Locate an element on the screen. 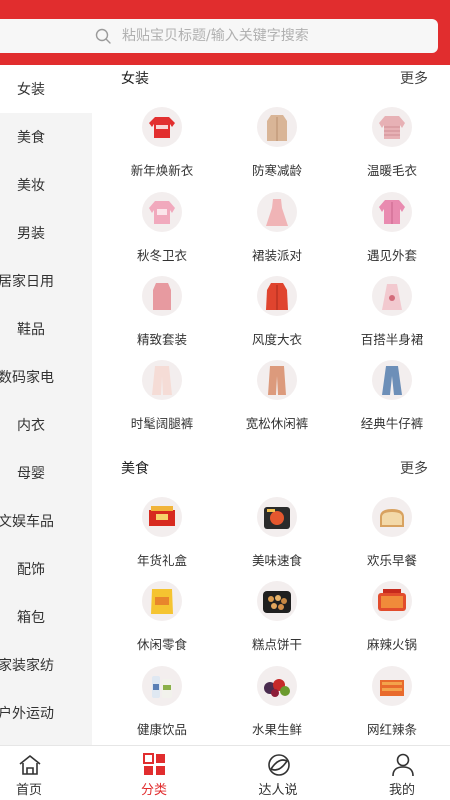  subcategory-tile: 百搭半身裙 is located at coordinates (392, 316).